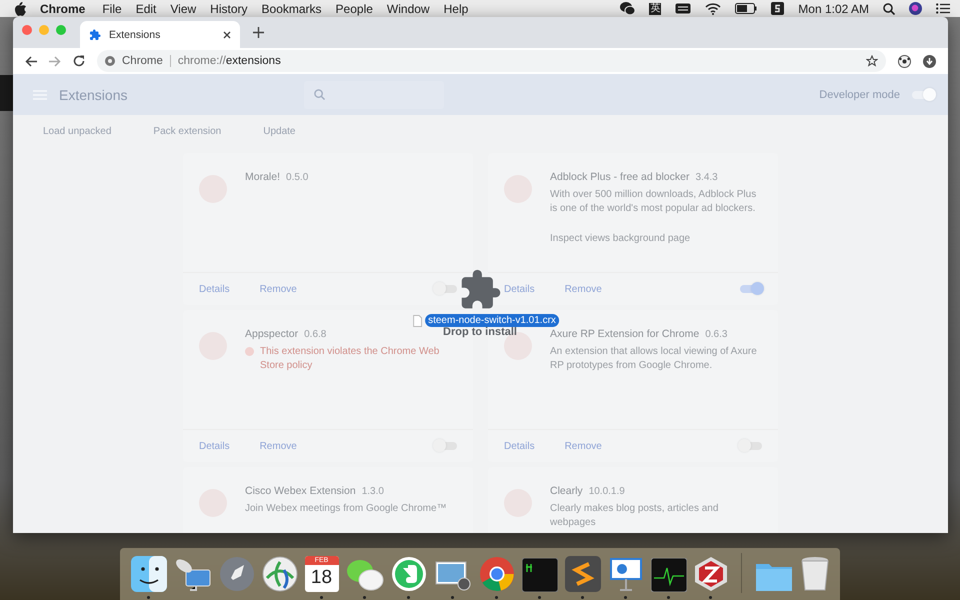 The image size is (960, 600). I want to click on extension-version: 0.6.8, so click(315, 334).